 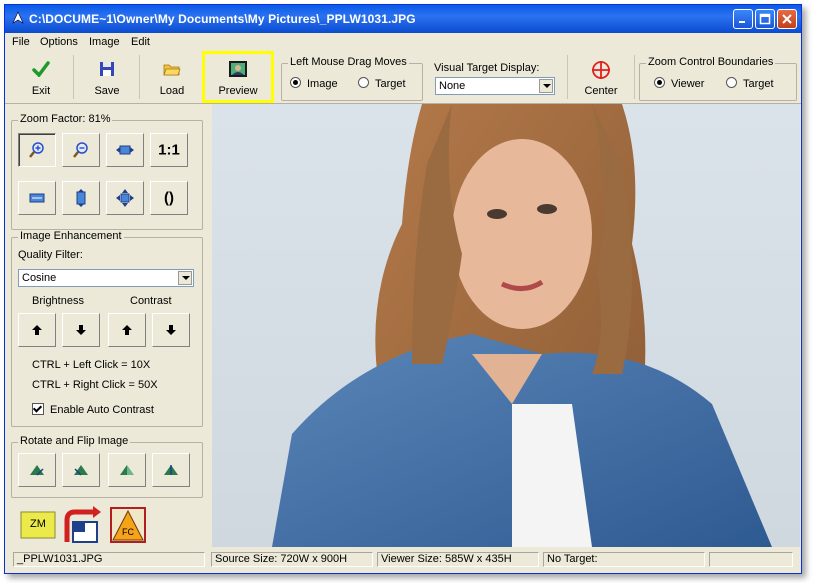 I want to click on image-enhancement-title: Image Enhancement, so click(x=71, y=236).